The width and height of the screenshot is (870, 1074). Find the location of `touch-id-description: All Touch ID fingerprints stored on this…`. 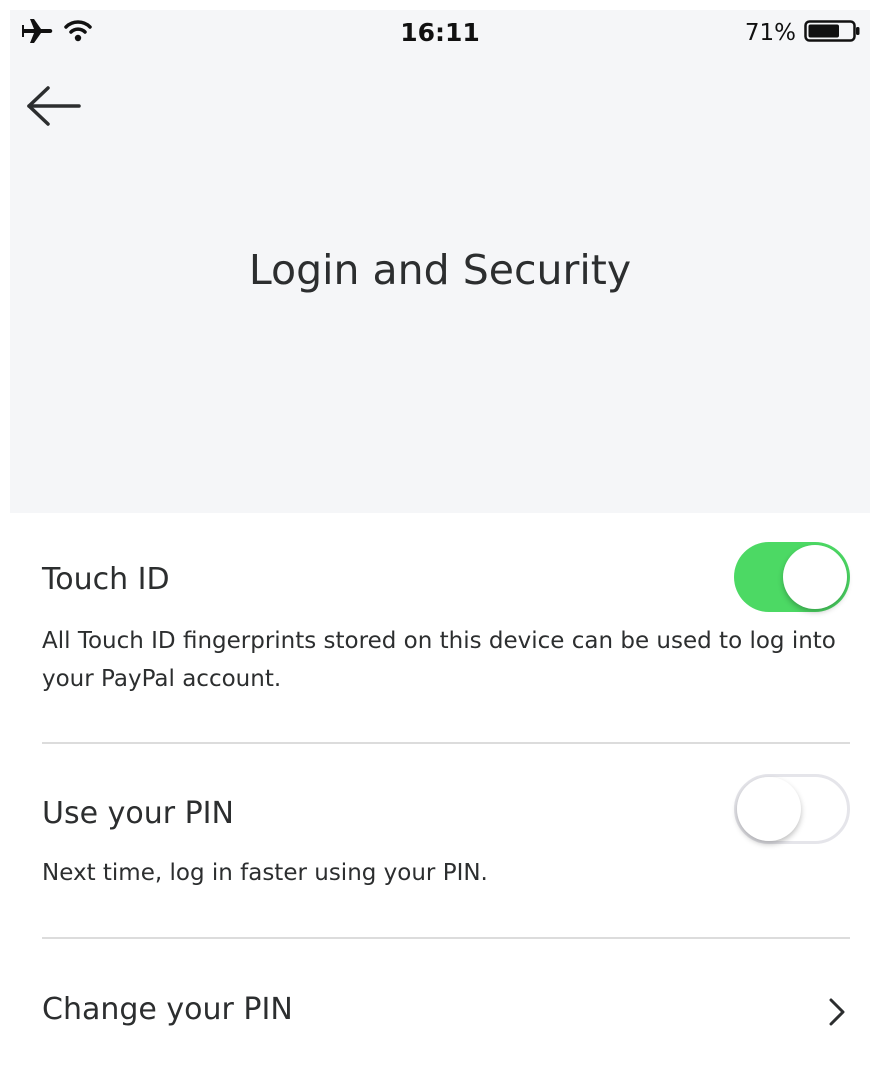

touch-id-description: All Touch ID fingerprints stored on this… is located at coordinates (439, 660).